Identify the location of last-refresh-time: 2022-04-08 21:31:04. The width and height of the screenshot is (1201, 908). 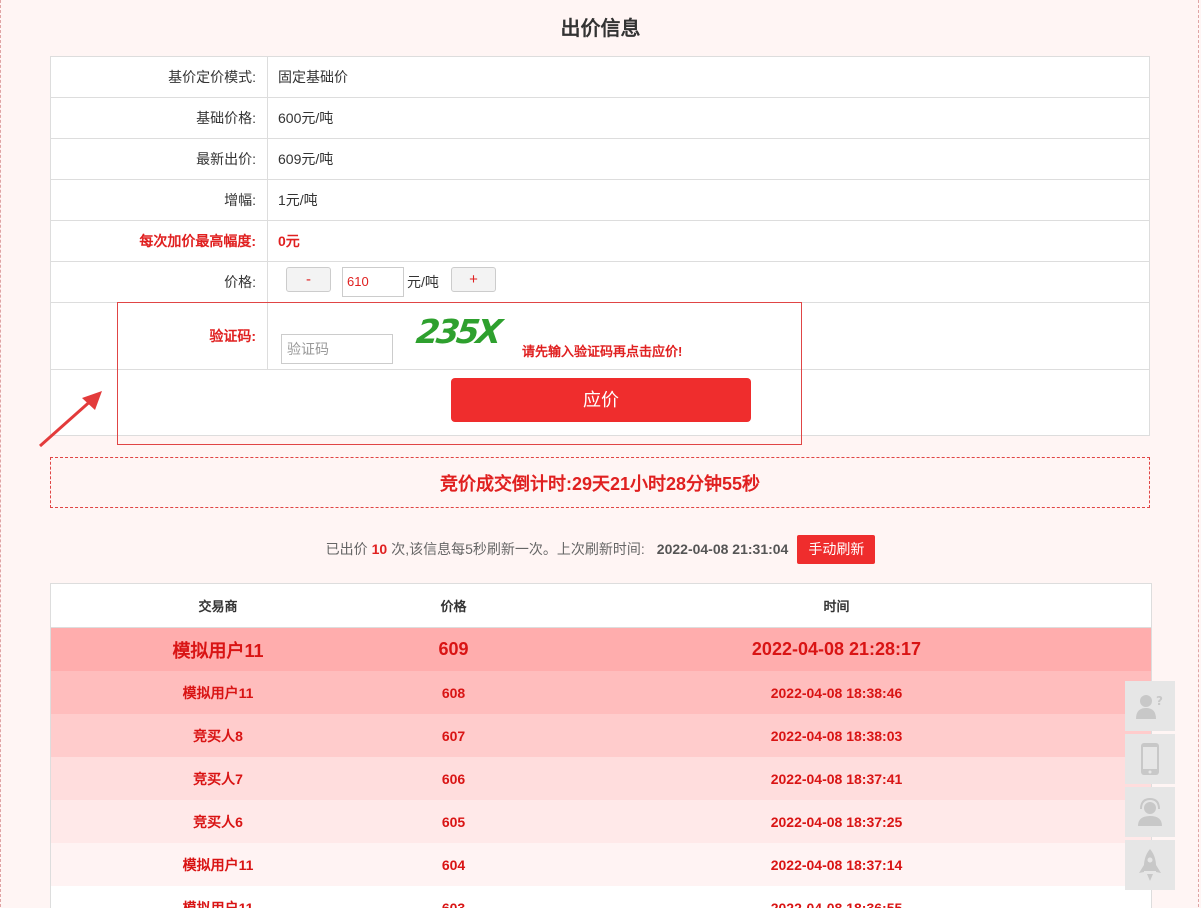
(722, 549).